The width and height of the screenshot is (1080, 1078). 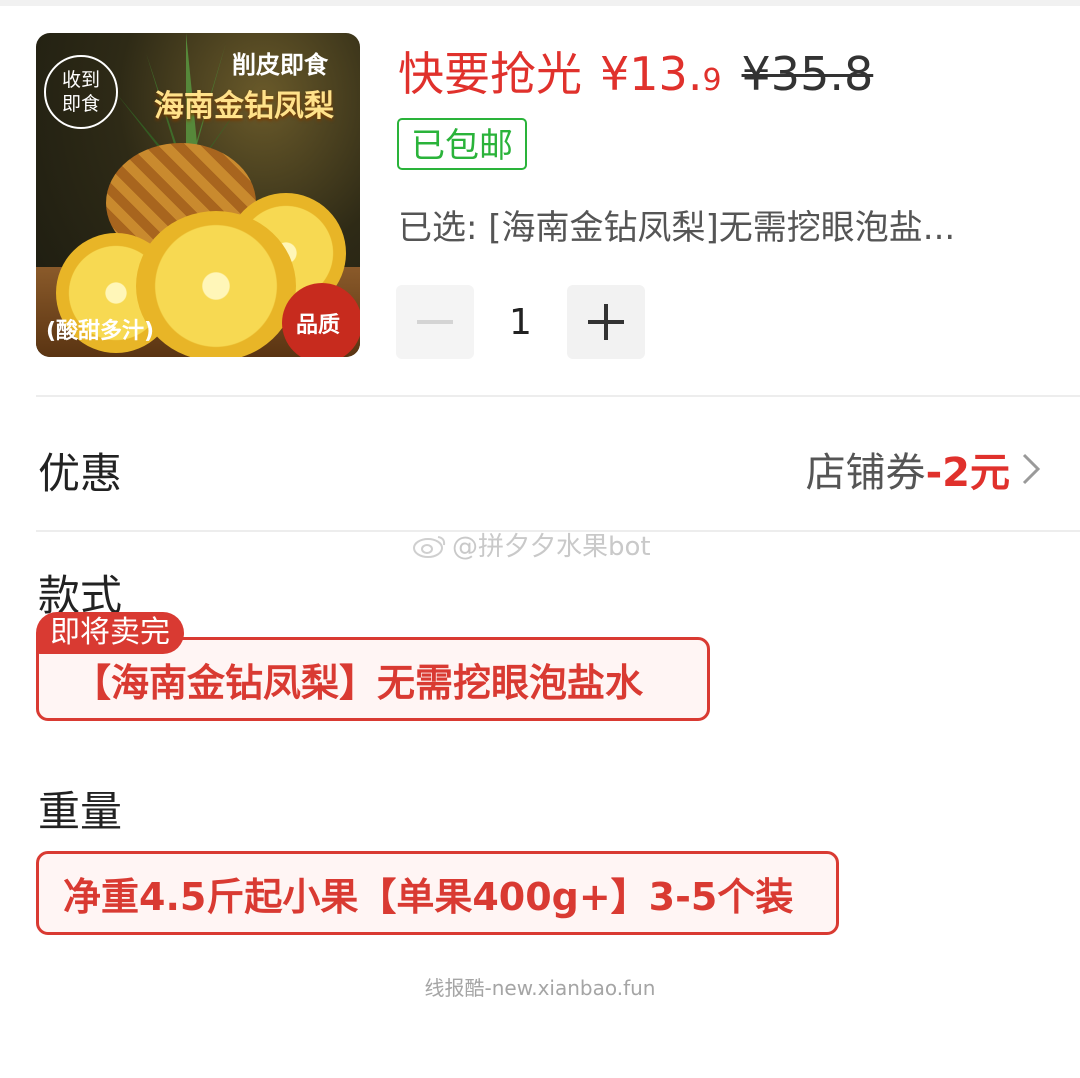 What do you see at coordinates (807, 74) in the screenshot?
I see `original-price: ¥35.8` at bounding box center [807, 74].